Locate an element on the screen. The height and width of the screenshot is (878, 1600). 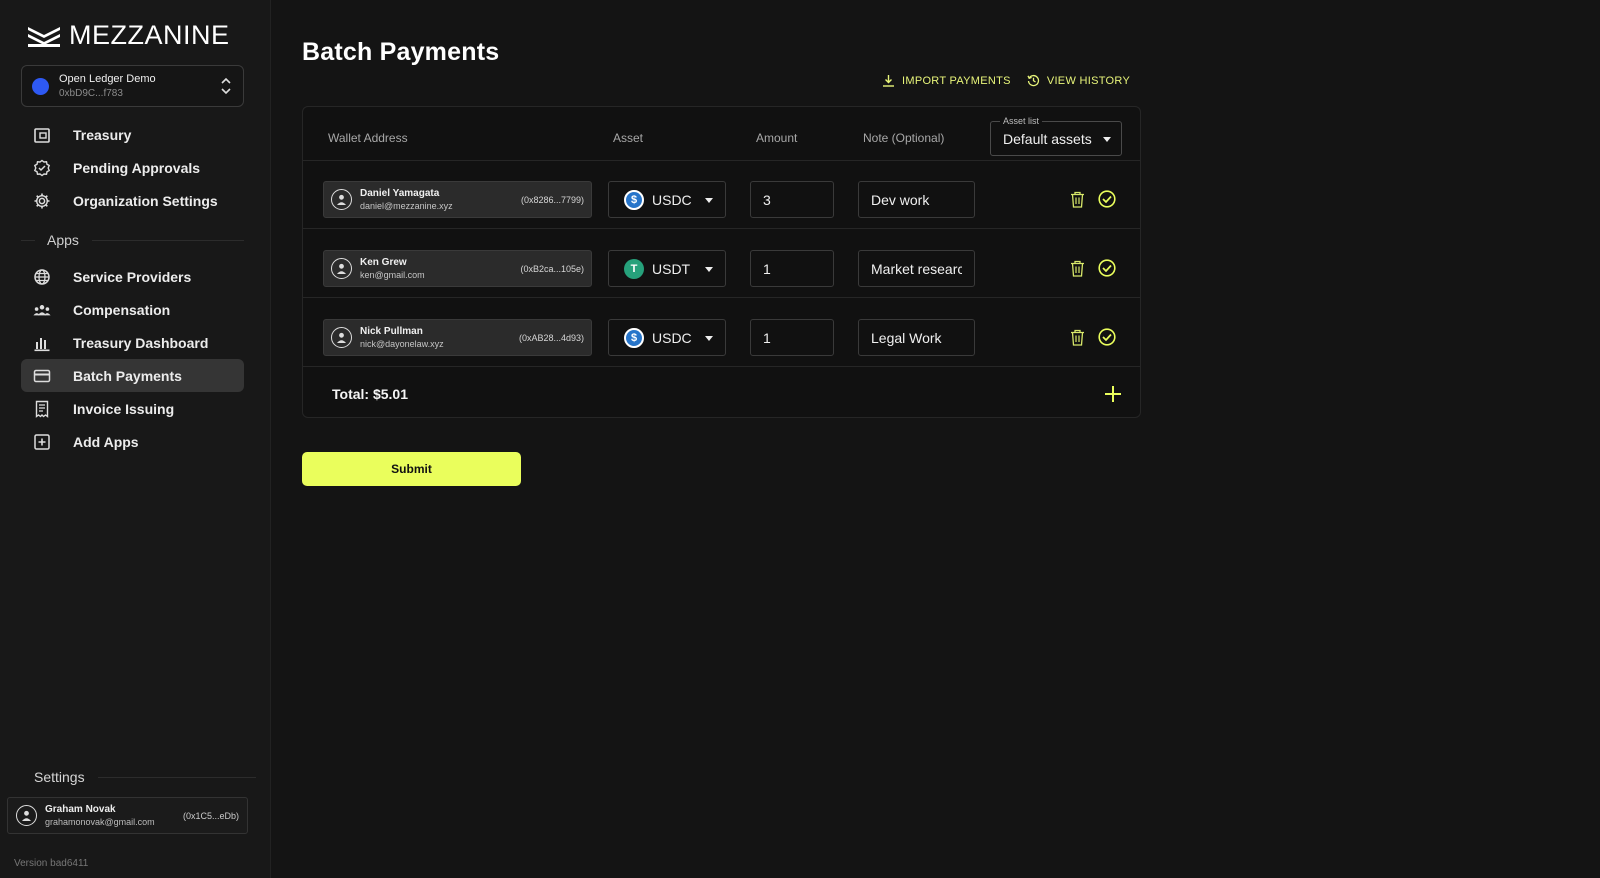
history-icon is located at coordinates (1033, 80).